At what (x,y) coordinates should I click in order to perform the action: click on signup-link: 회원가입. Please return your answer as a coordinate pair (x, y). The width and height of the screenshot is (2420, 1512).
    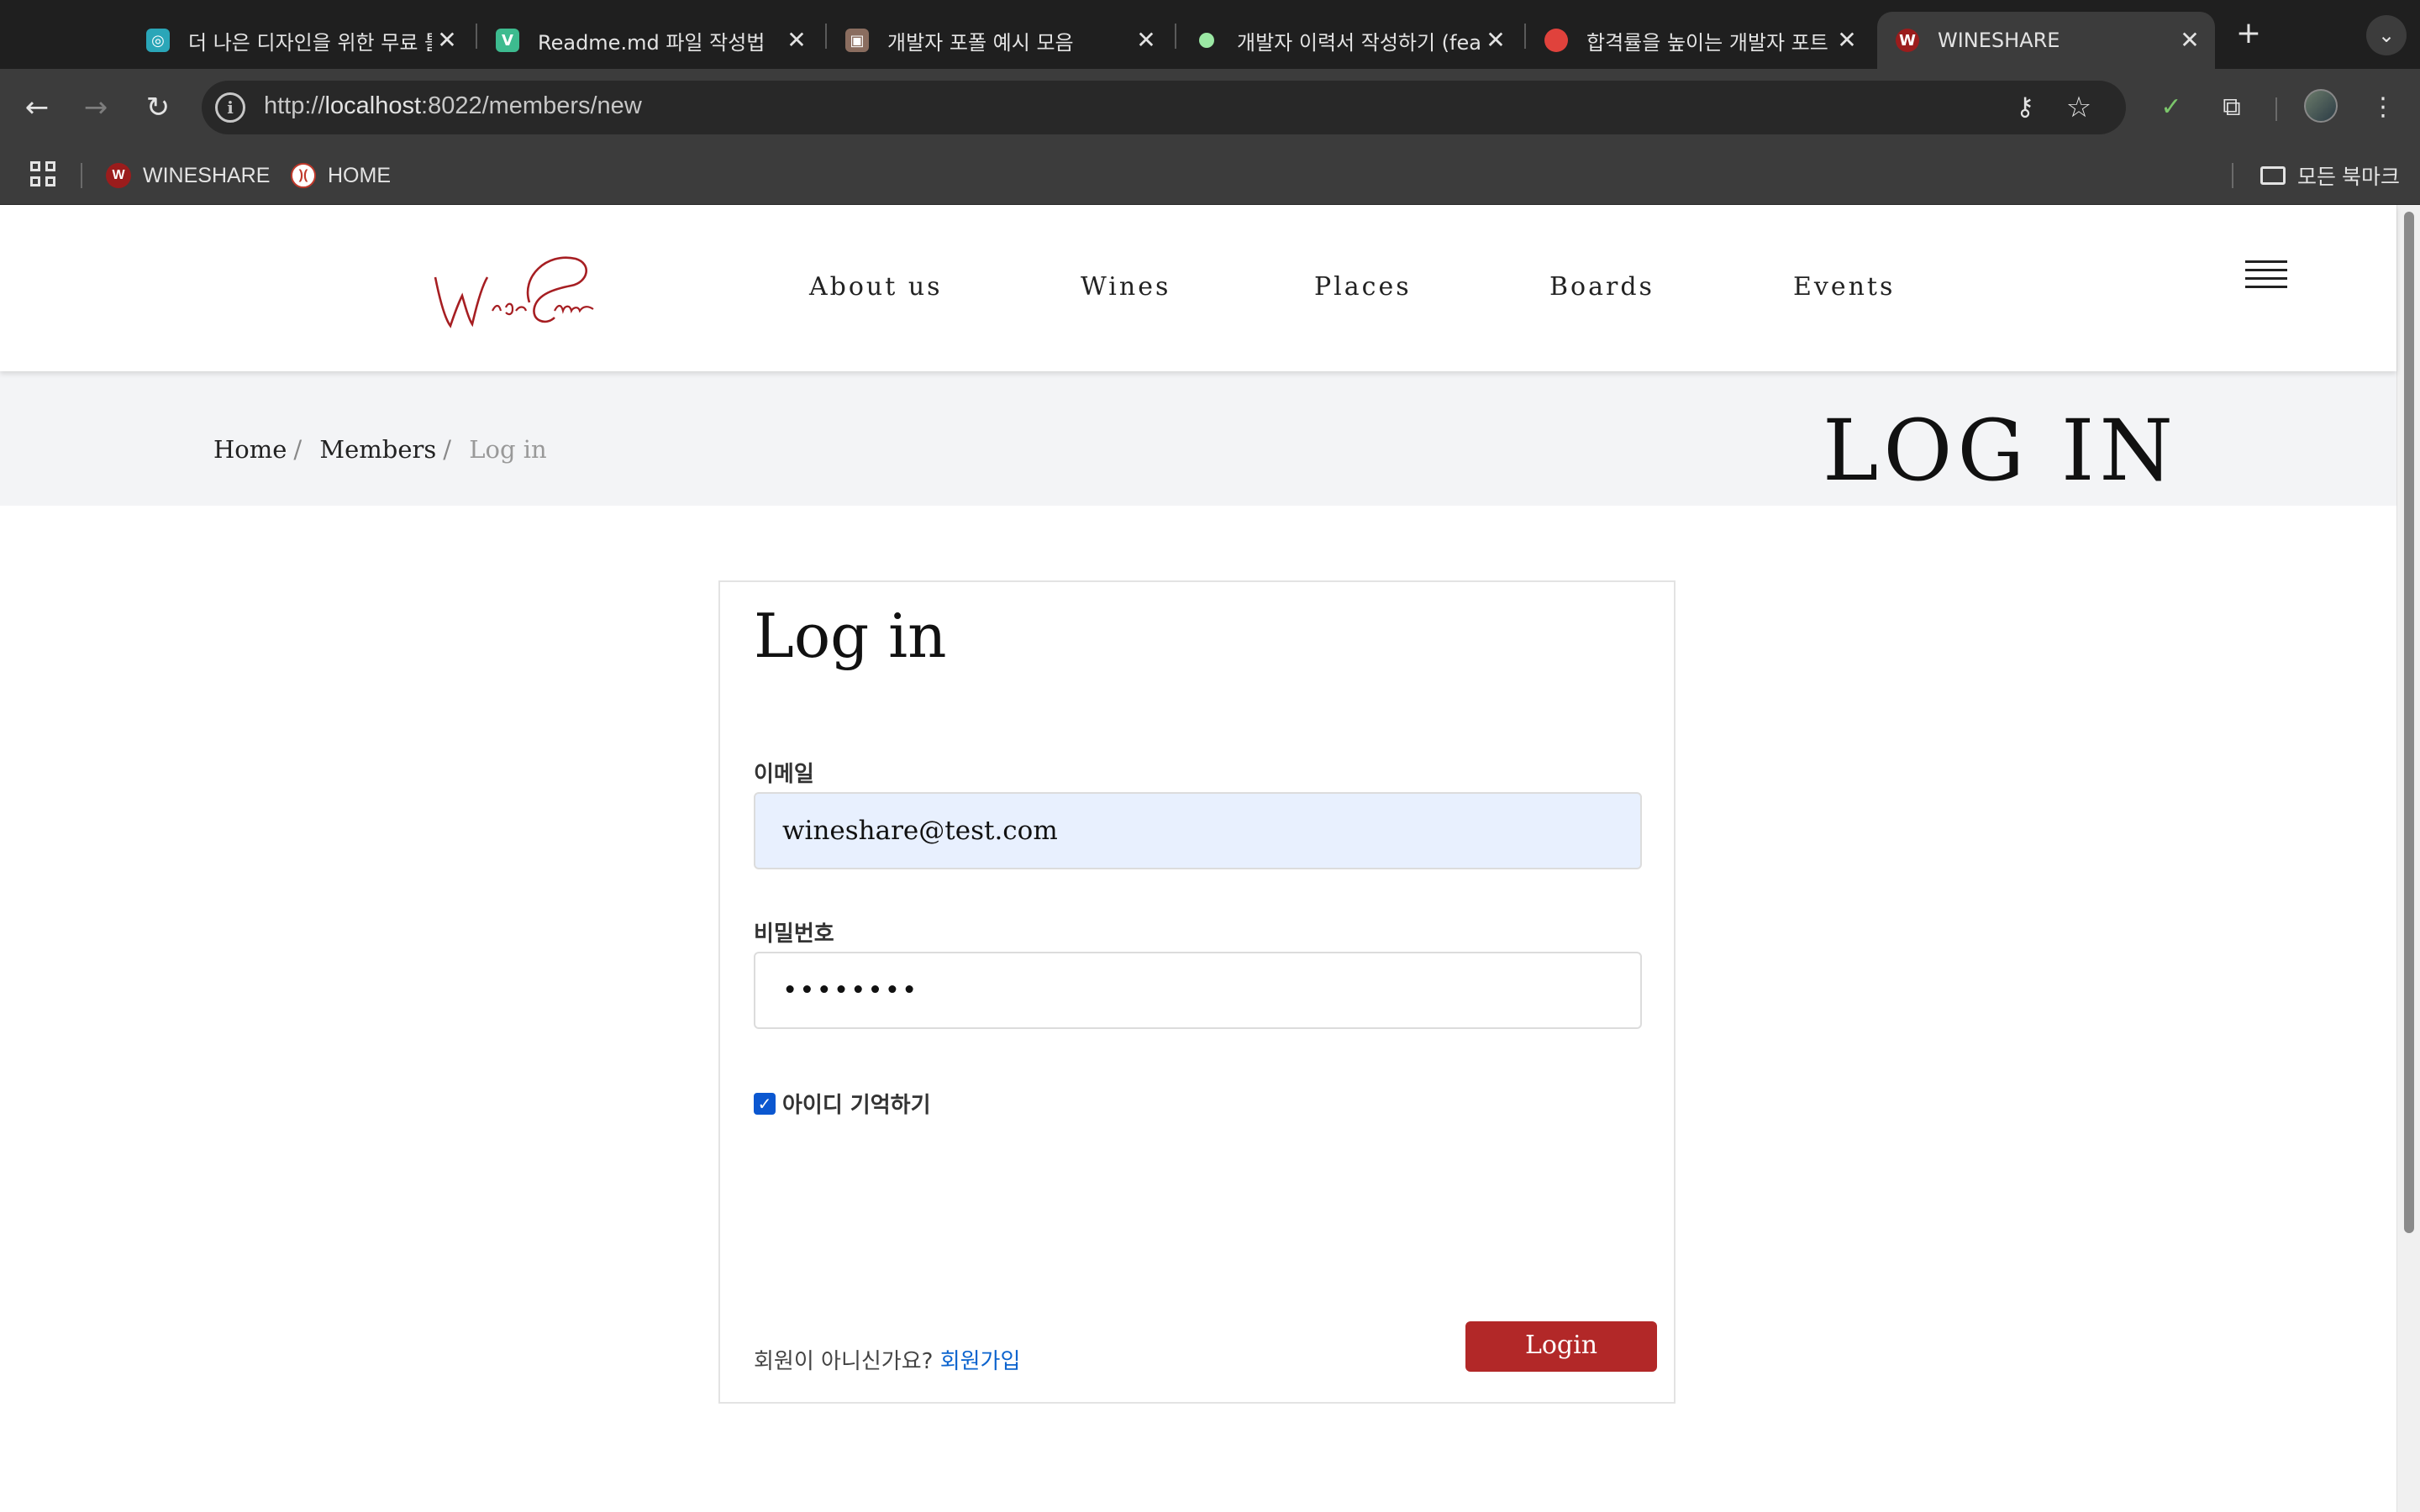
    Looking at the image, I should click on (981, 1361).